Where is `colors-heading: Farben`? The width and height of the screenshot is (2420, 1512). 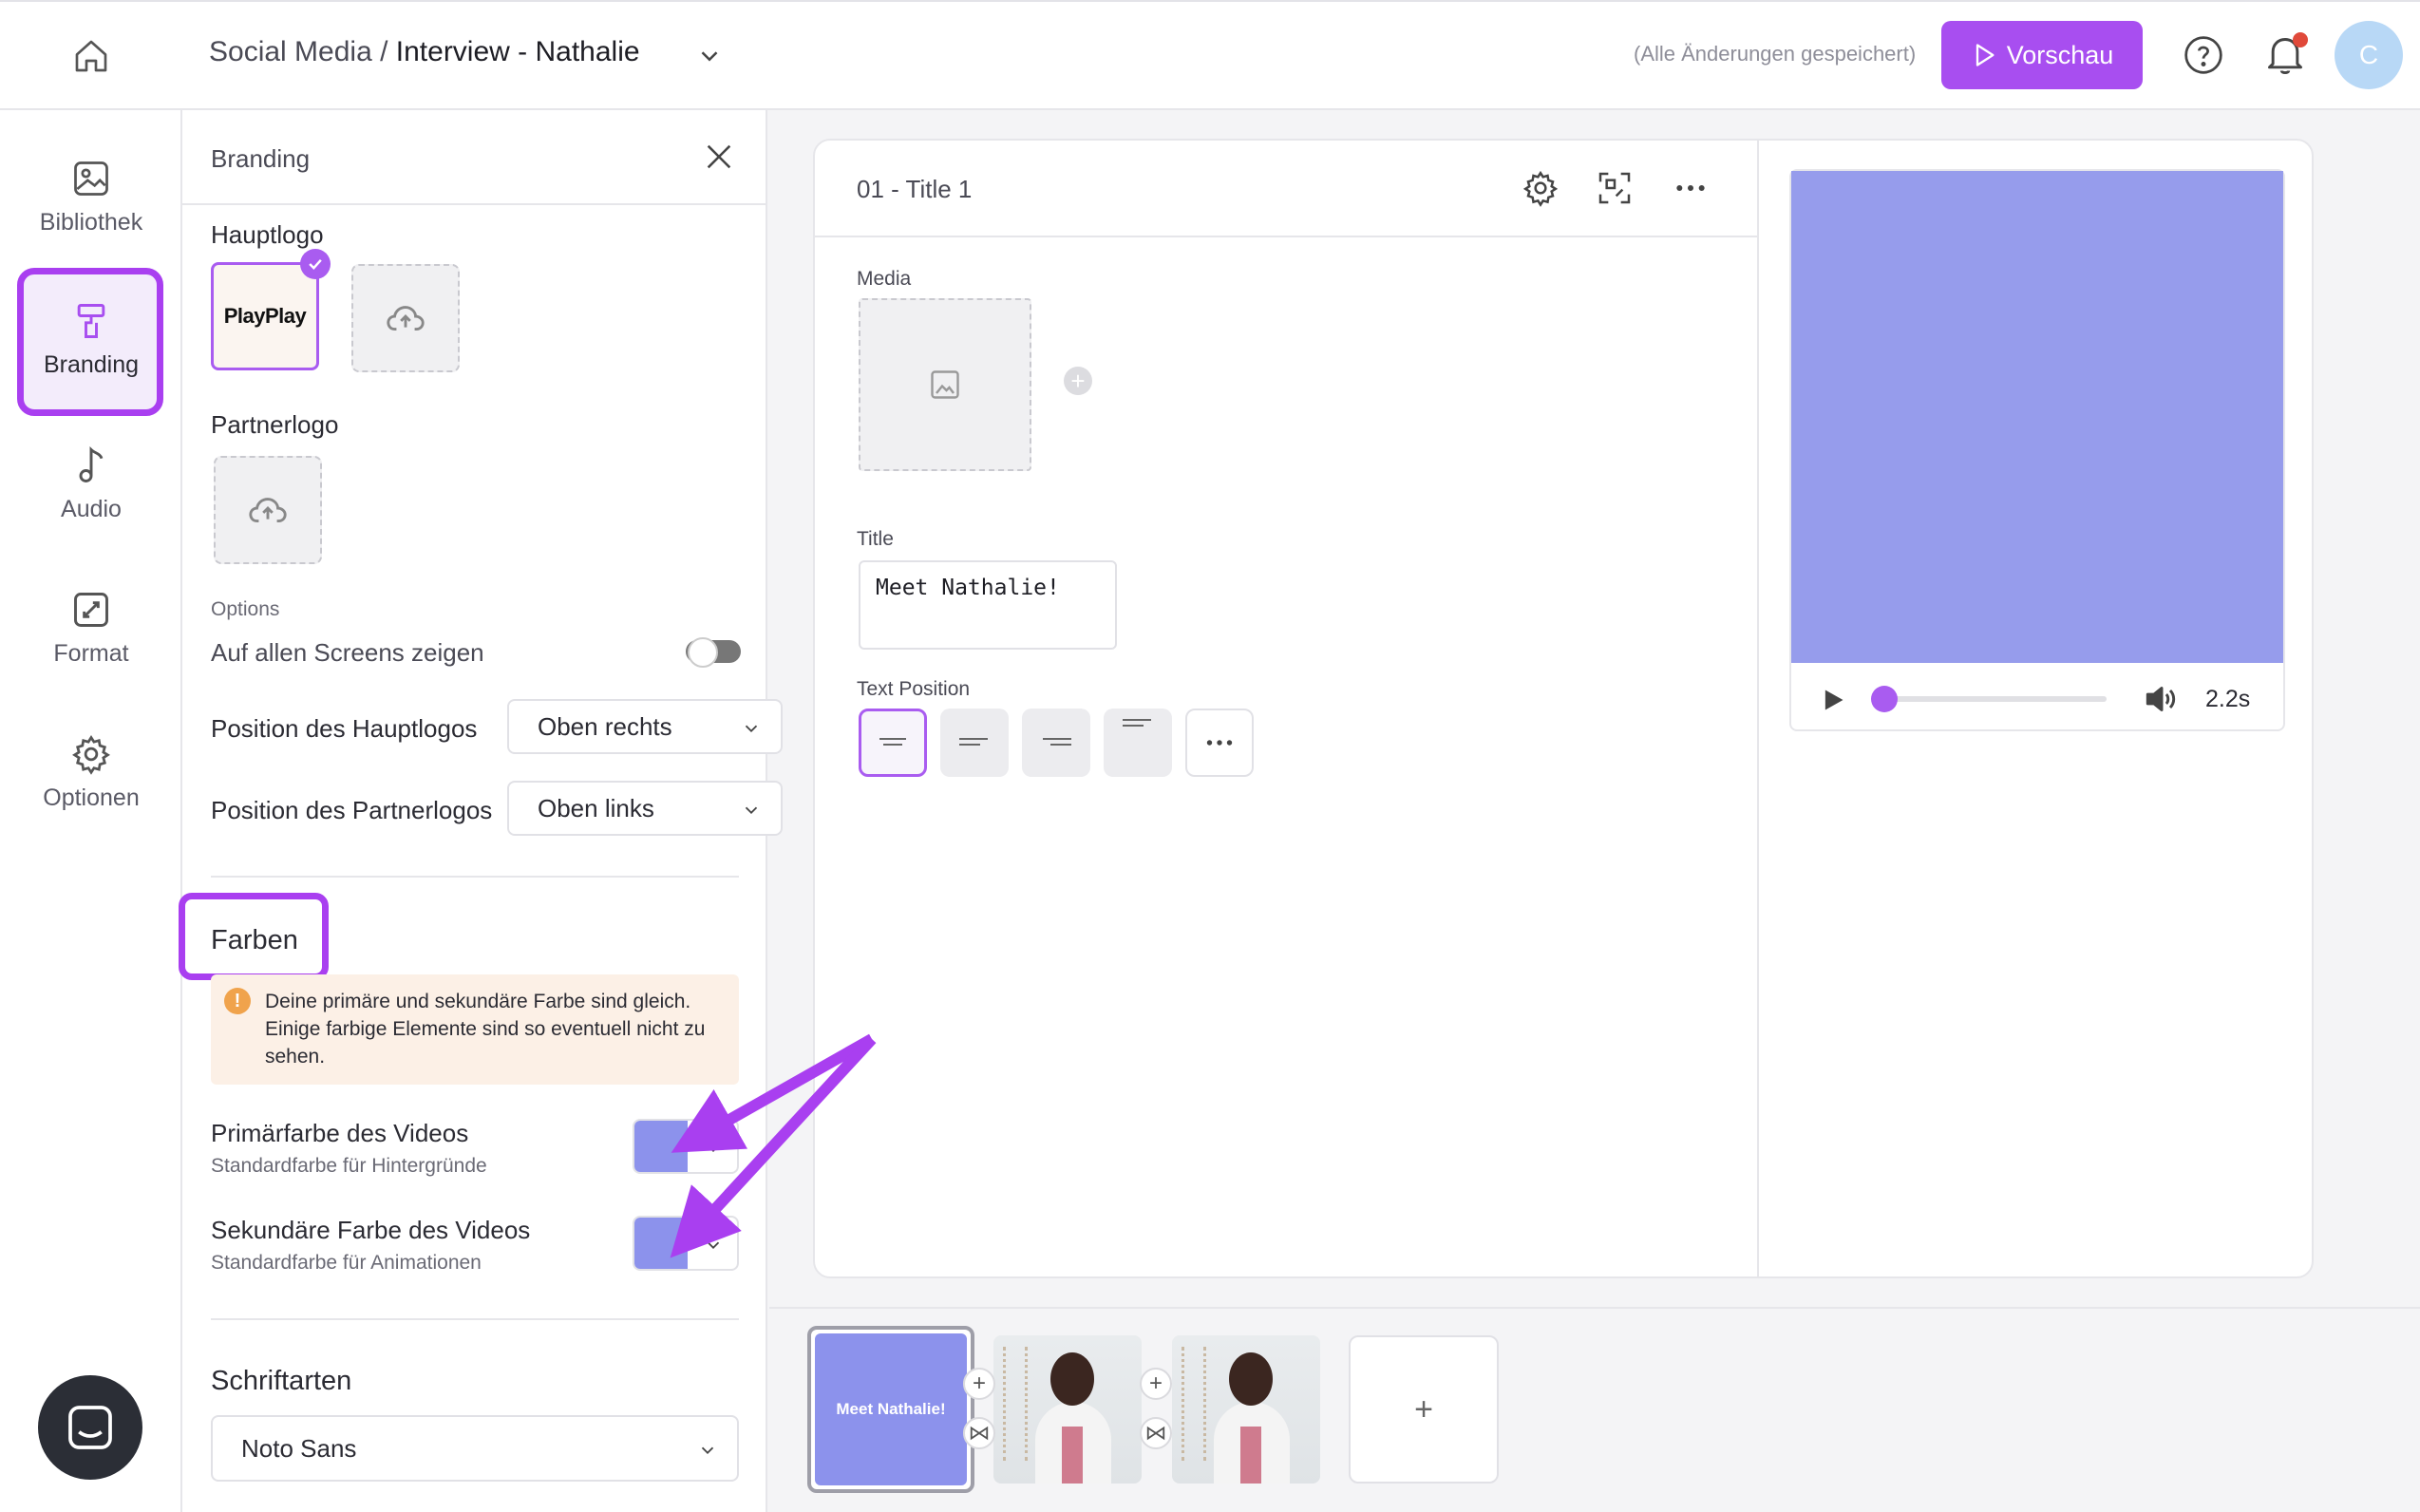
colors-heading: Farben is located at coordinates (254, 940).